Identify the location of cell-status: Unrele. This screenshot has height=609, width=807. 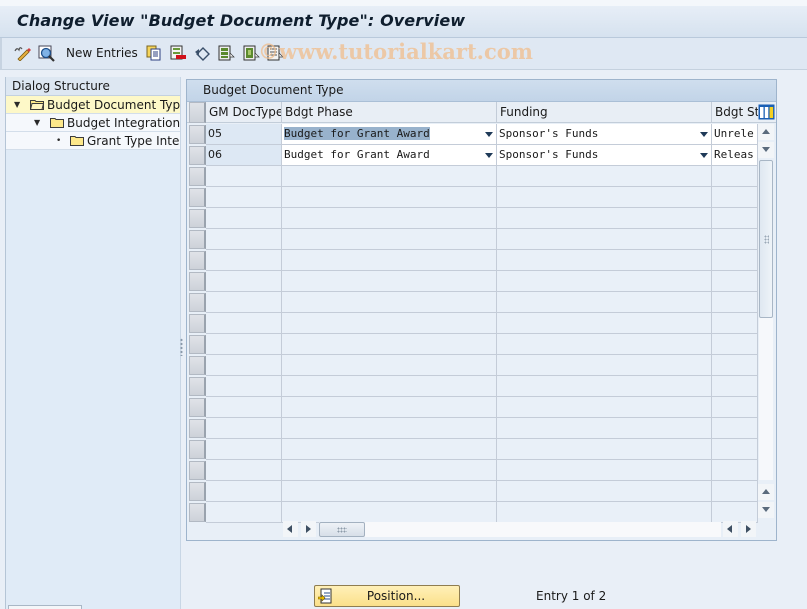
(735, 134).